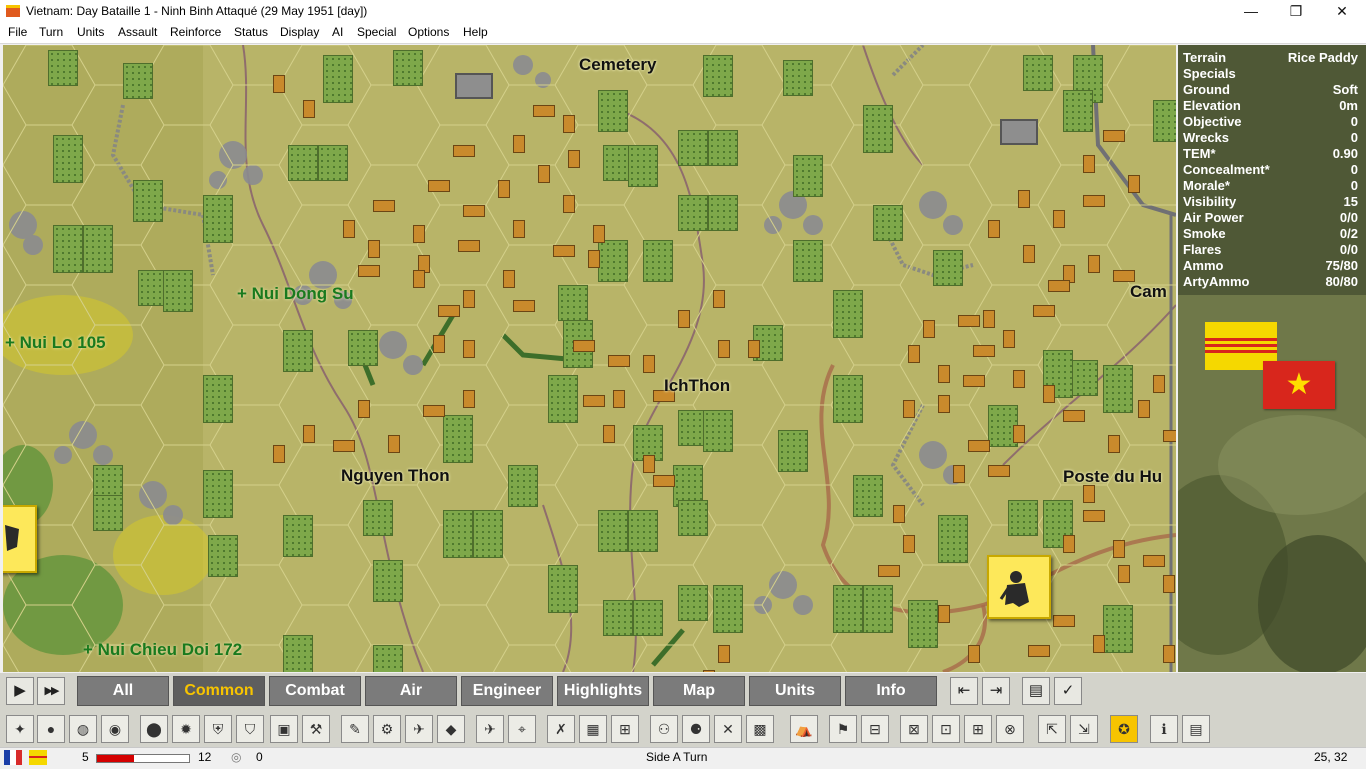  Describe the element at coordinates (337, 32) in the screenshot. I see `menu-ai: AI` at that location.